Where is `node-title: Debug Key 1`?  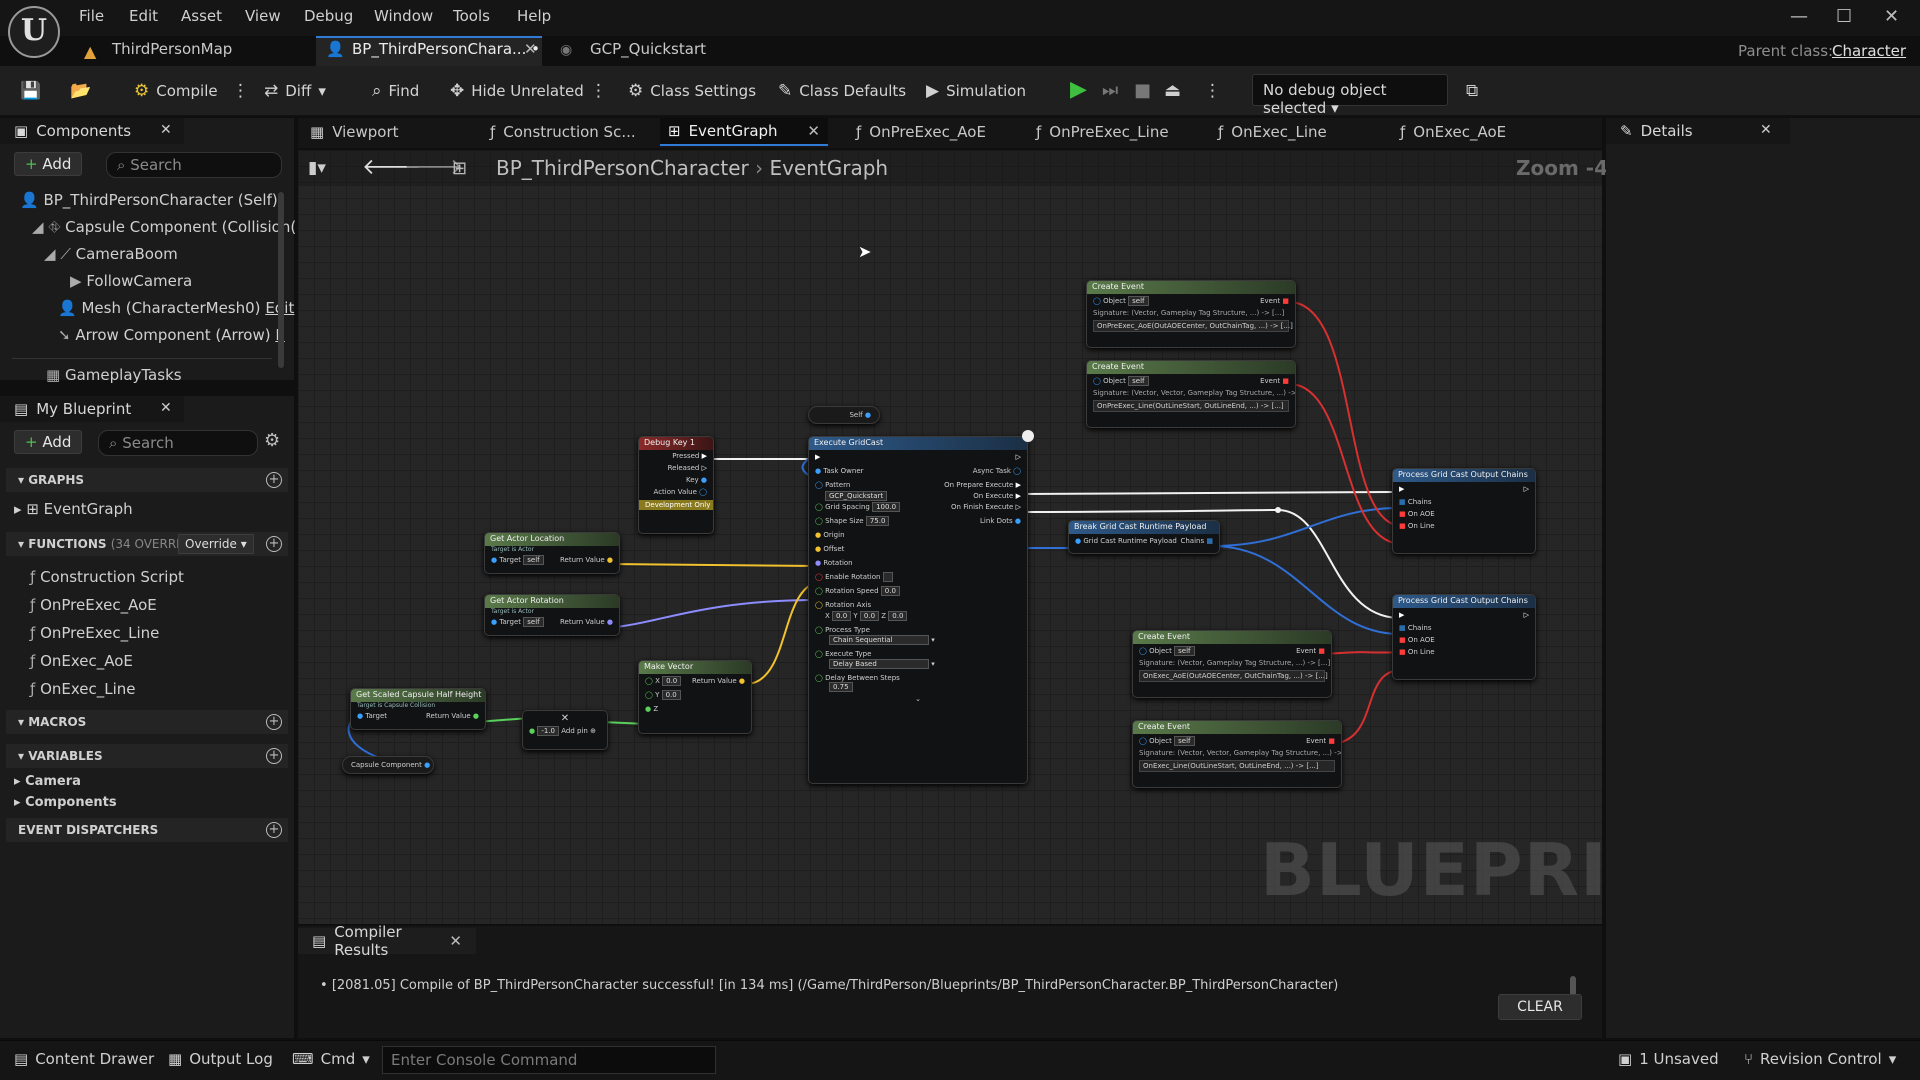 node-title: Debug Key 1 is located at coordinates (676, 443).